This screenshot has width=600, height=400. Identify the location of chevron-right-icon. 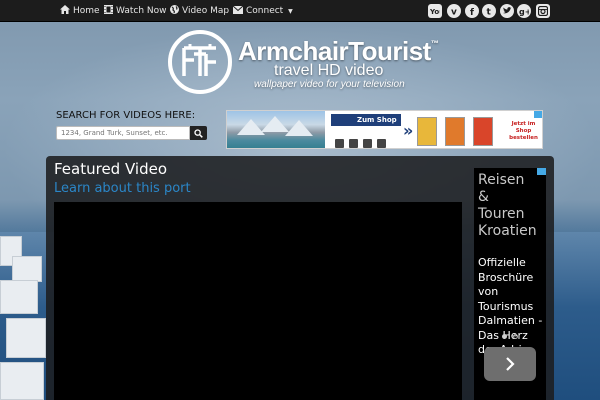
(510, 364).